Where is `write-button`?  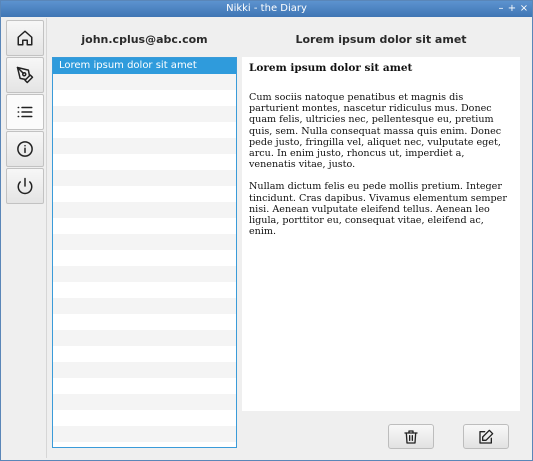
write-button is located at coordinates (25, 75).